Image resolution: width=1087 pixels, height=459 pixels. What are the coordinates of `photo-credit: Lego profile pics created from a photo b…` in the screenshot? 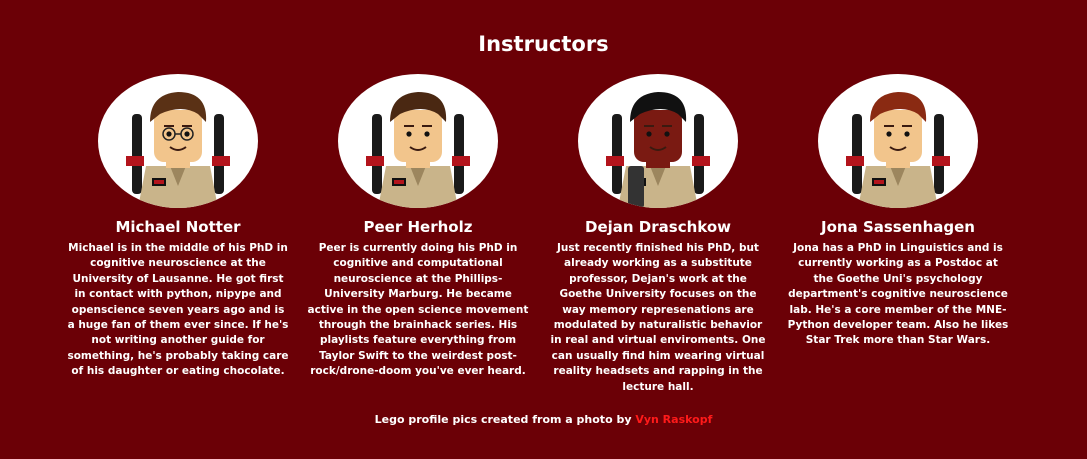 It's located at (543, 419).